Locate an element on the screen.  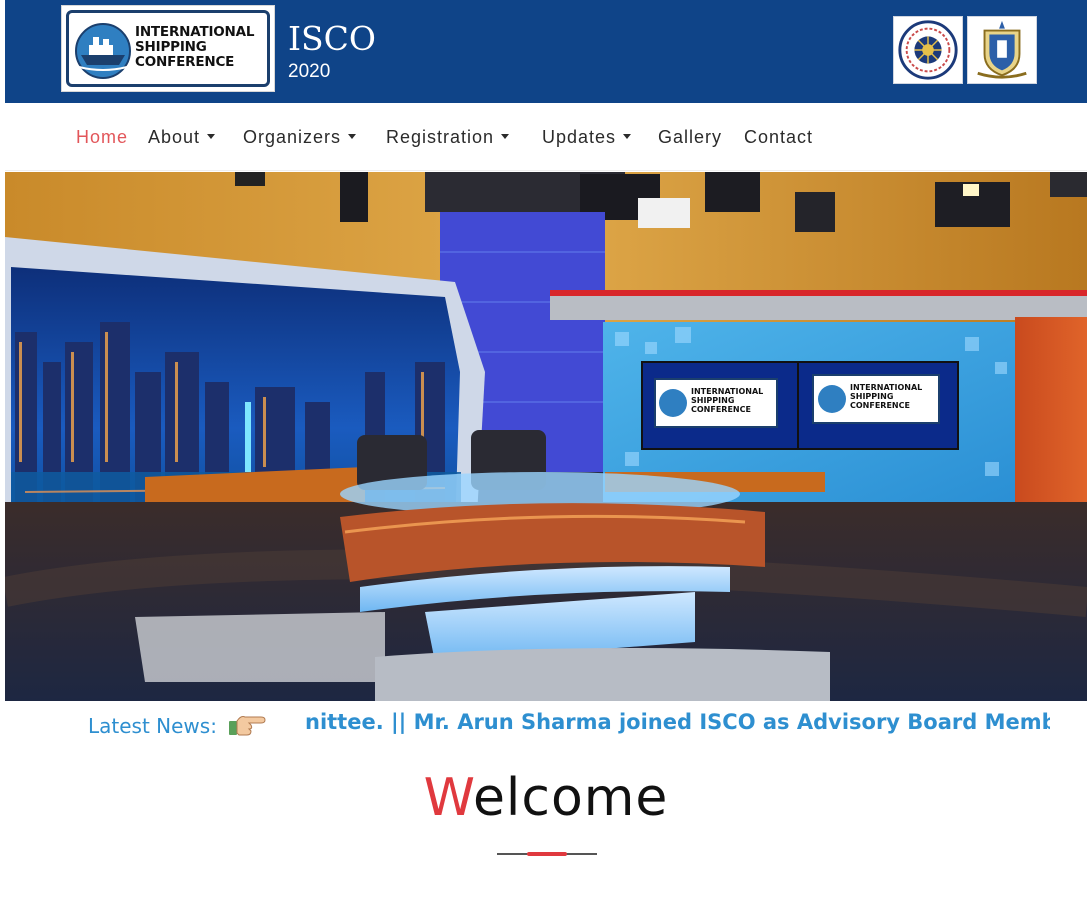
screen-logo-line-2: SHIPPING is located at coordinates (712, 400).